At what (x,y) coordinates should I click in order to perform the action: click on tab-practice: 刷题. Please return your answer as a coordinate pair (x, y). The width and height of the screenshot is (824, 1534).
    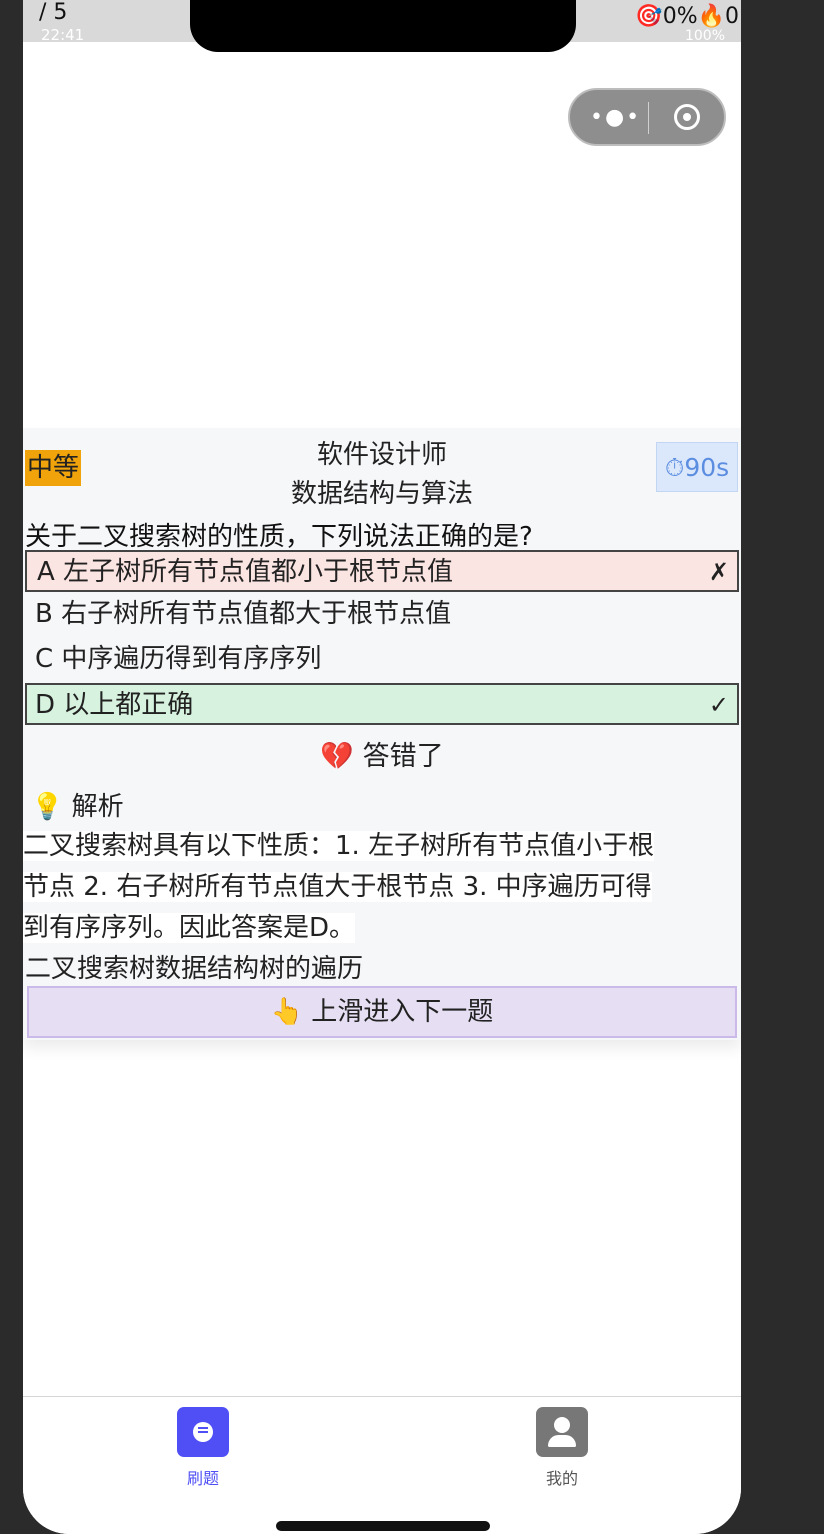
    Looking at the image, I should click on (203, 1448).